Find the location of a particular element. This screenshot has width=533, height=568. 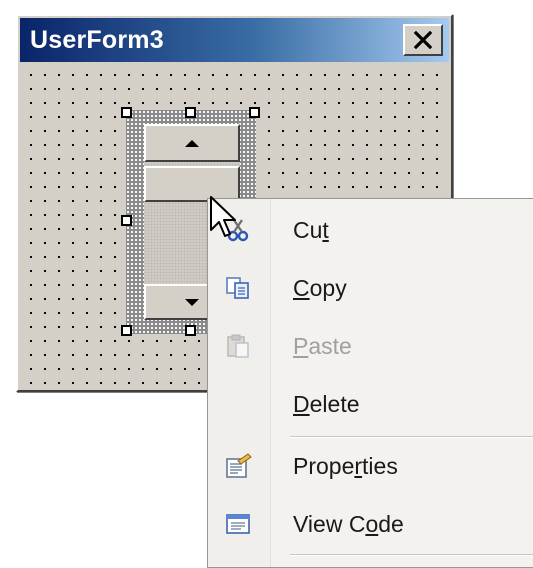

title-bar: UserForm3 is located at coordinates (234, 40).